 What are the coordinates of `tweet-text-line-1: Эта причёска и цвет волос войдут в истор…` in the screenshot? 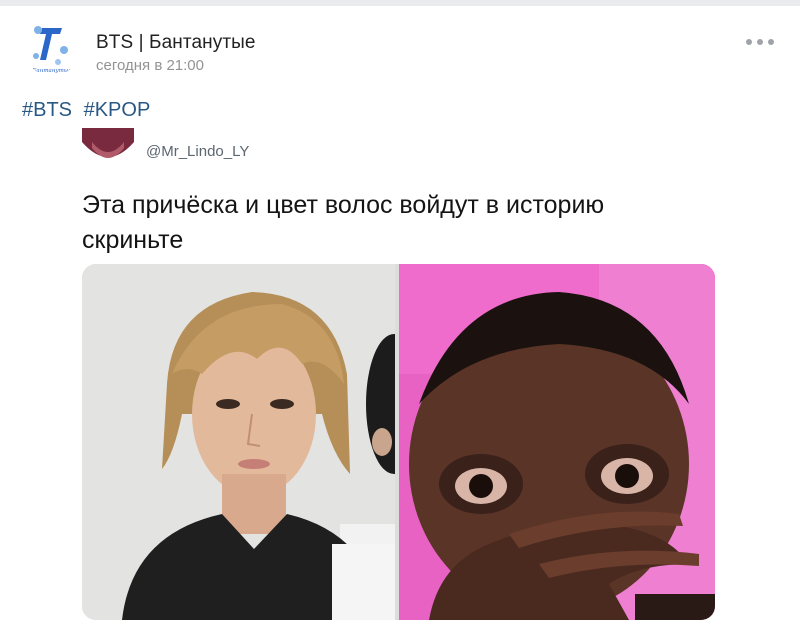 It's located at (343, 205).